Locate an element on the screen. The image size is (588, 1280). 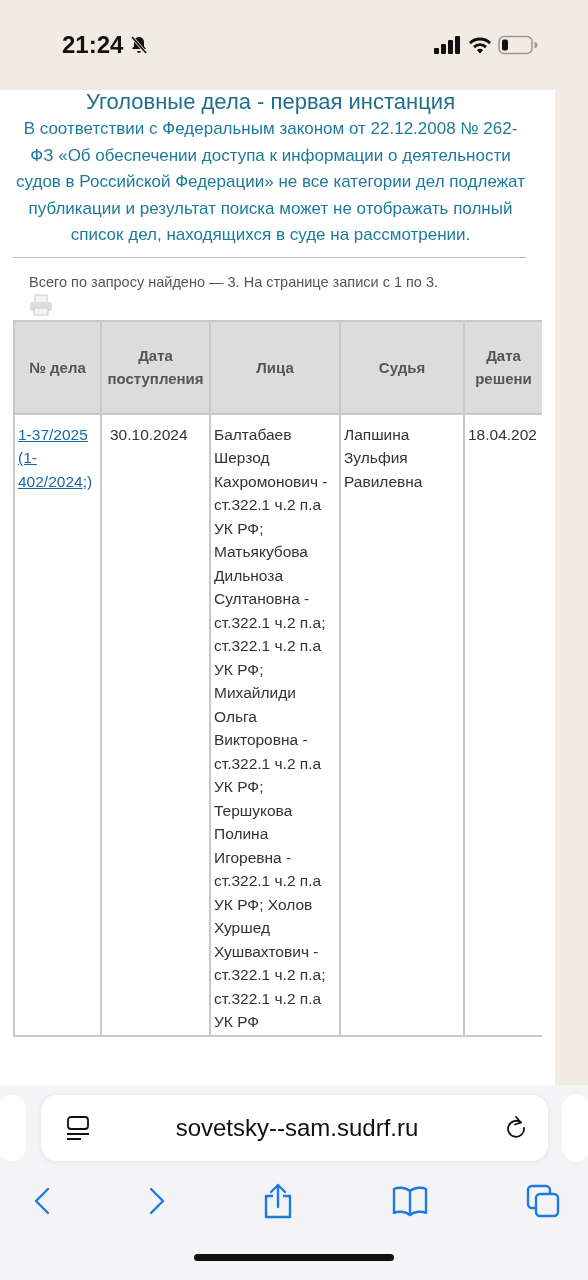
table-cell: Балтабаев Шерзод Кахромонович - ст.322.1 ч.2 п.а УК РФ; Матьякубова Дильноза Султановна - ст.322.1 ч.2 п.а; ст.322.1 ч.2 п.а УК РФ; Михайлиди Ольга Викторовна - ст.322.1 ч.2 п.а УК РФ; Тершукова Полина Игоревна - ст.322.1 ч.2 п.а УК РФ; Холов Хуршед Хушвахтович - ст.322.1 ч.2 п.а; ст.322.1 ч.2 п.а УК РФ is located at coordinates (271, 727).